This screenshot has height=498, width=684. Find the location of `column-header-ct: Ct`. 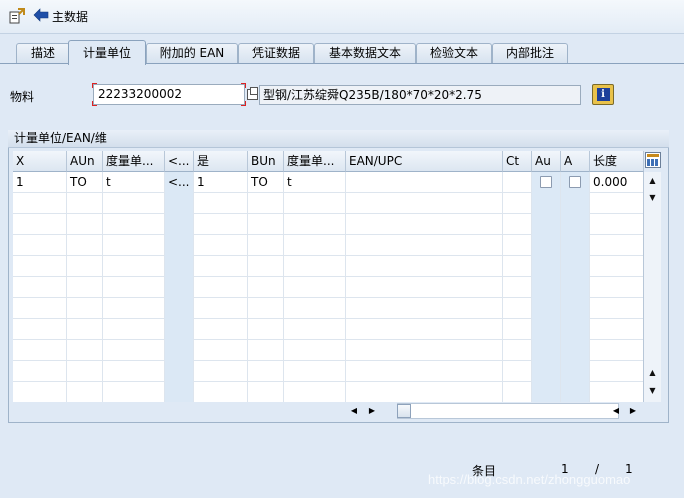

column-header-ct: Ct is located at coordinates (517, 161).